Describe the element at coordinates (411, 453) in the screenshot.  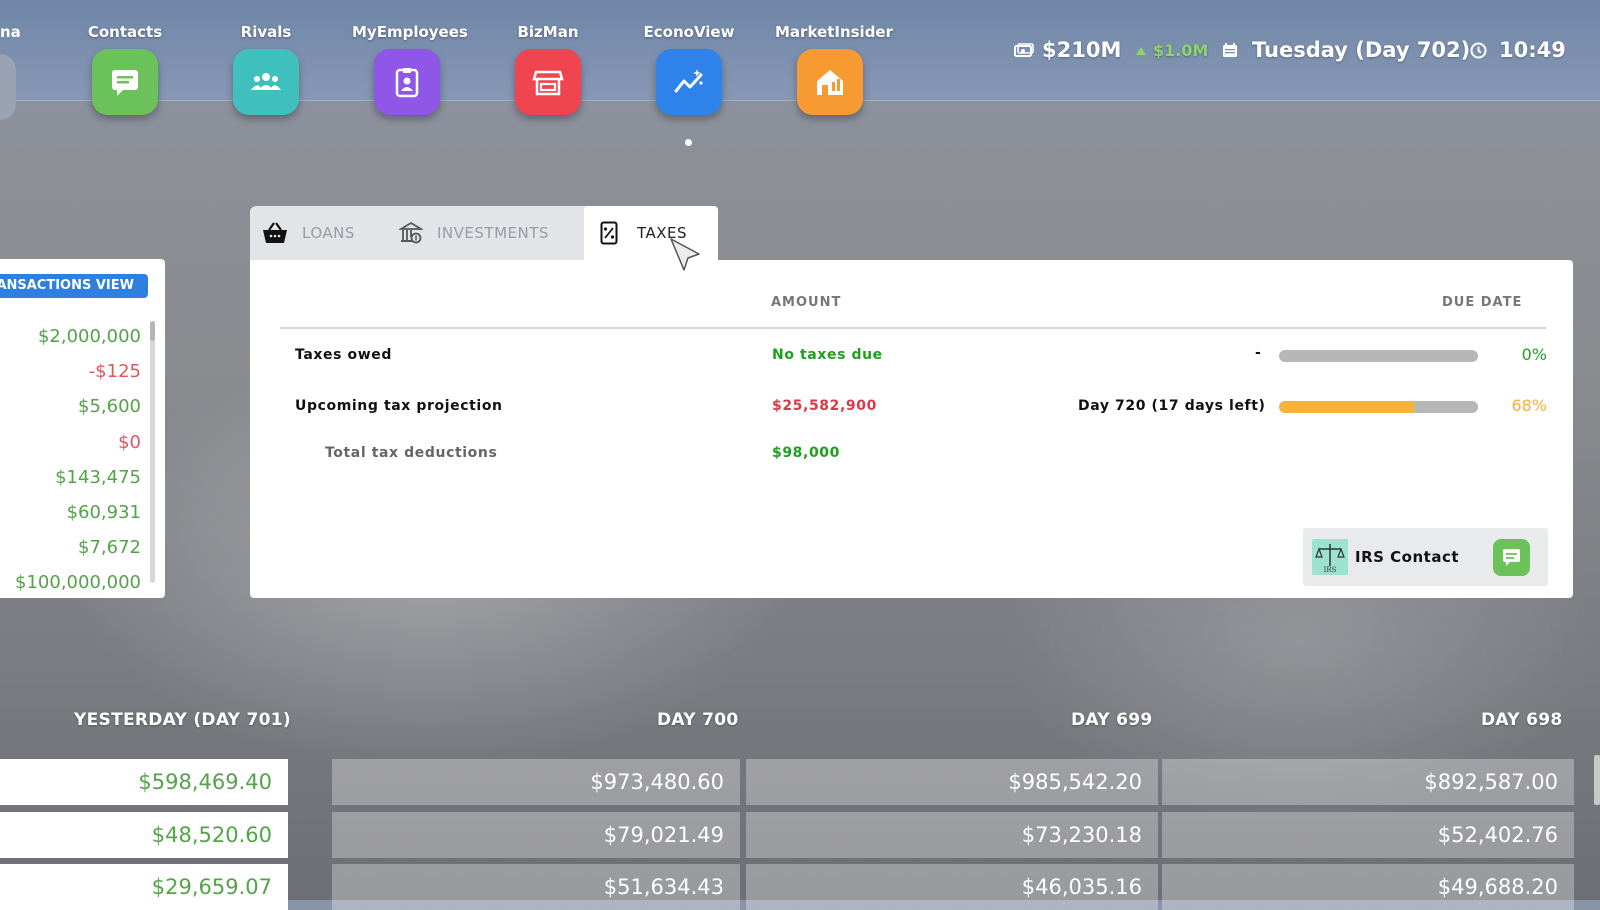
I see `tax-deductions-label: Total tax deductions` at that location.